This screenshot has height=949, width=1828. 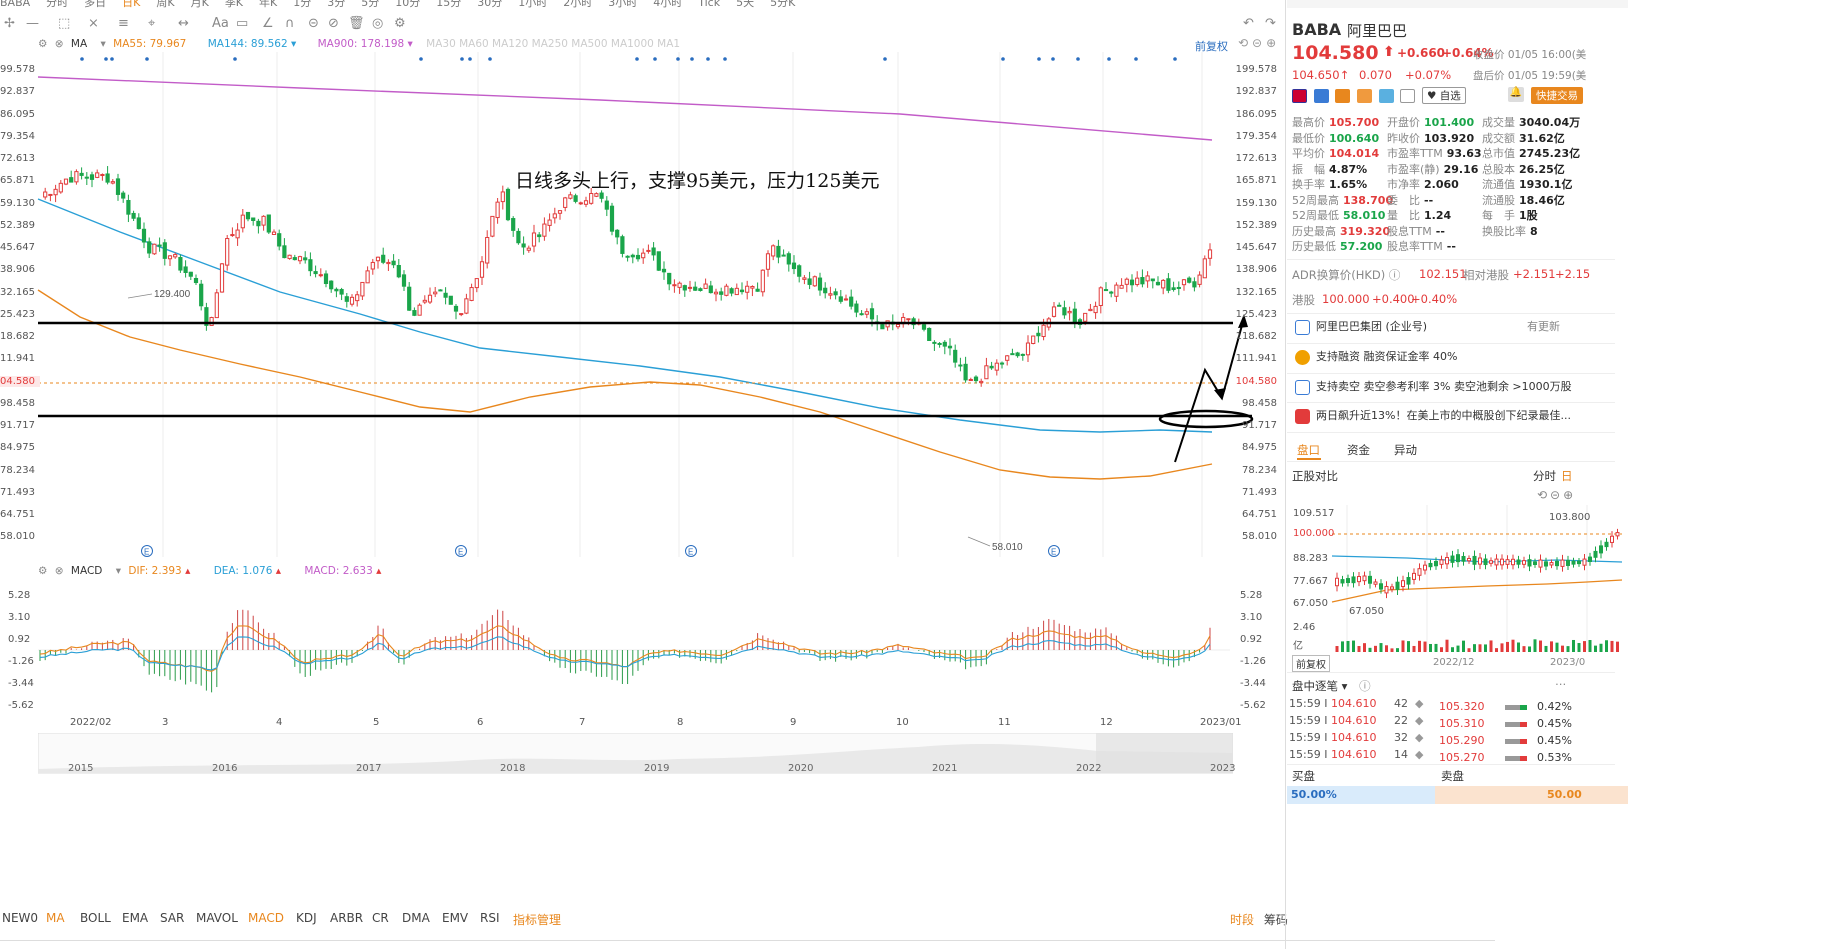 I want to click on chart-controls: ⟲⊝⊕, so click(x=1259, y=43).